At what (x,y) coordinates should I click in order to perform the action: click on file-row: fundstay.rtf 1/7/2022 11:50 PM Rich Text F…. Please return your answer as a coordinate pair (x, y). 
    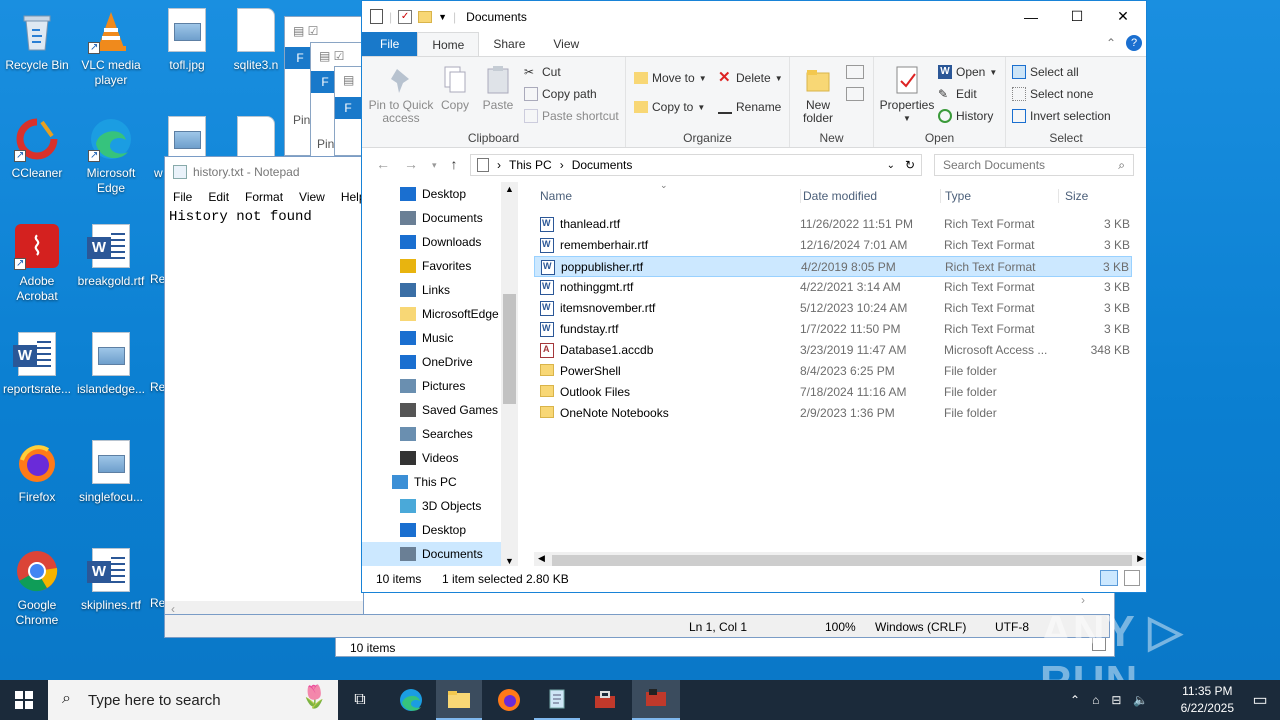
    Looking at the image, I should click on (833, 329).